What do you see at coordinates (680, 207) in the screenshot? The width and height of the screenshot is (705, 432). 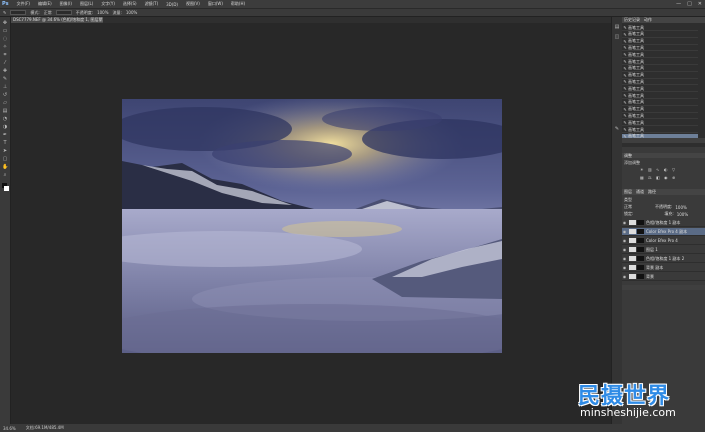 I see `layer-opacity-input: 100%` at bounding box center [680, 207].